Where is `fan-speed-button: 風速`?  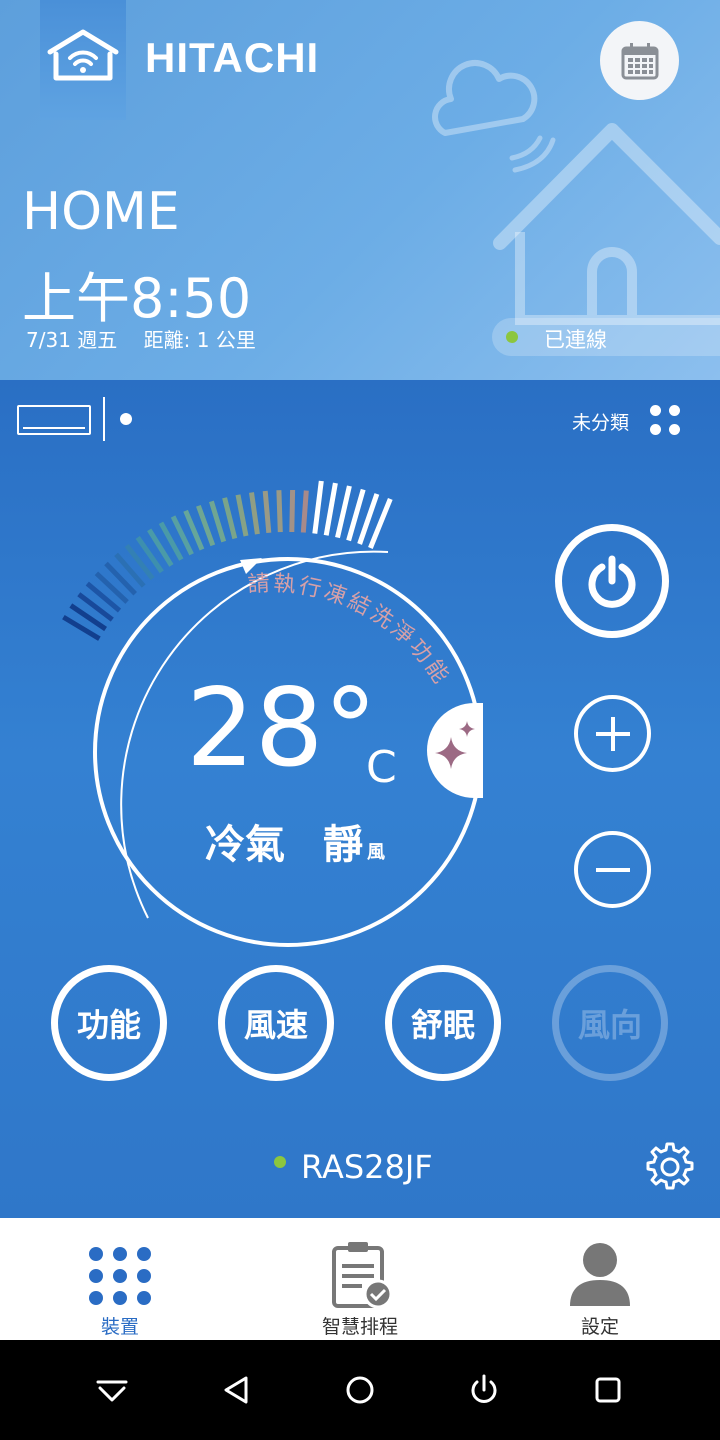
fan-speed-button: 風速 is located at coordinates (276, 1023).